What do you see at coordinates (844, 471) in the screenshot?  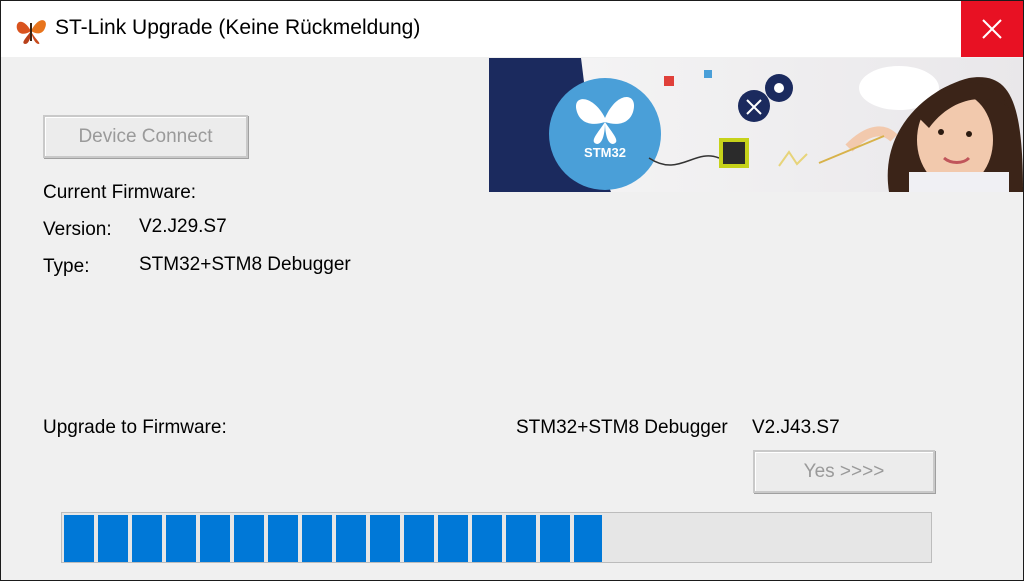 I see `yes-button: Yes >>>>` at bounding box center [844, 471].